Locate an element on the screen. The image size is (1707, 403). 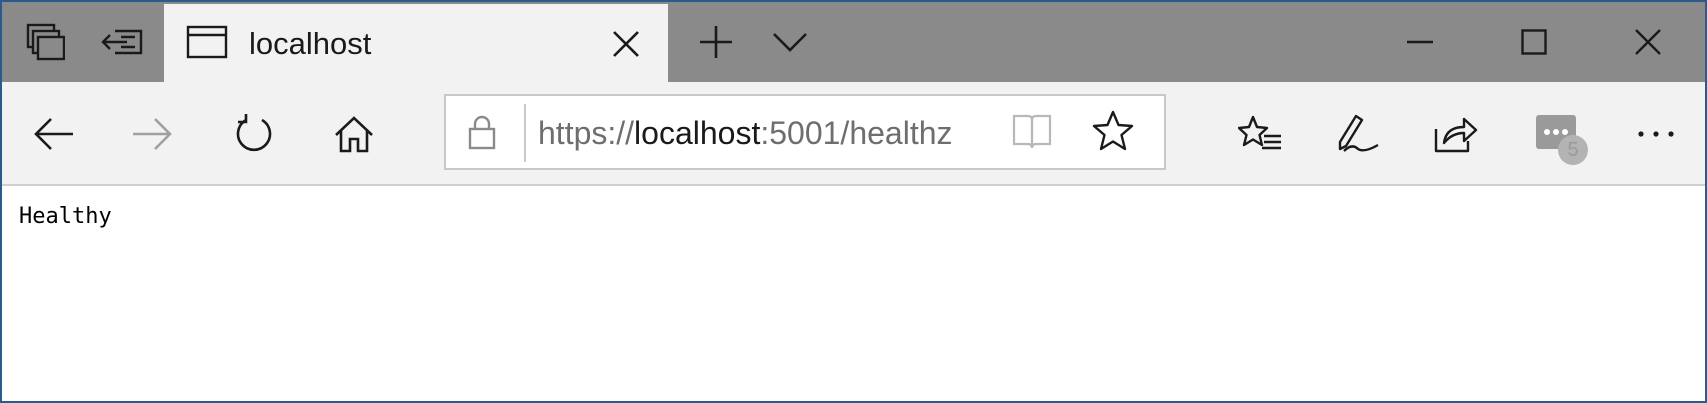
close-tab-button is located at coordinates (626, 44).